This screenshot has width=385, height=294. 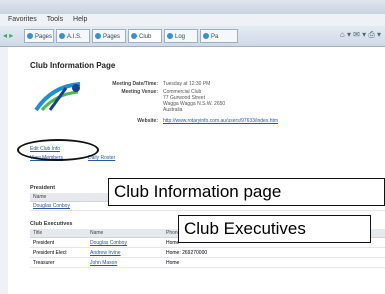 What do you see at coordinates (246, 192) in the screenshot?
I see `callout-info-page: Club Information page` at bounding box center [246, 192].